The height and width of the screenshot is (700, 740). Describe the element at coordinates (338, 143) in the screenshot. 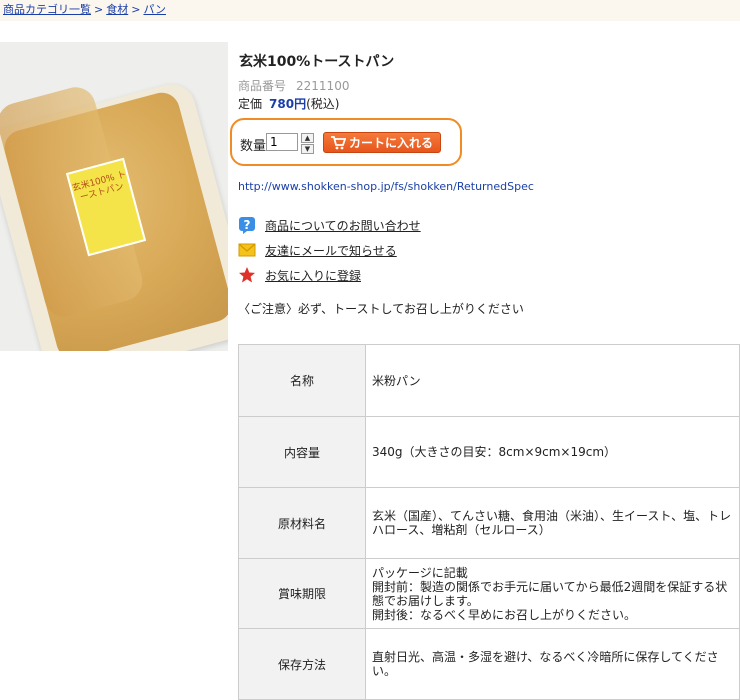

I see `cart-icon` at that location.